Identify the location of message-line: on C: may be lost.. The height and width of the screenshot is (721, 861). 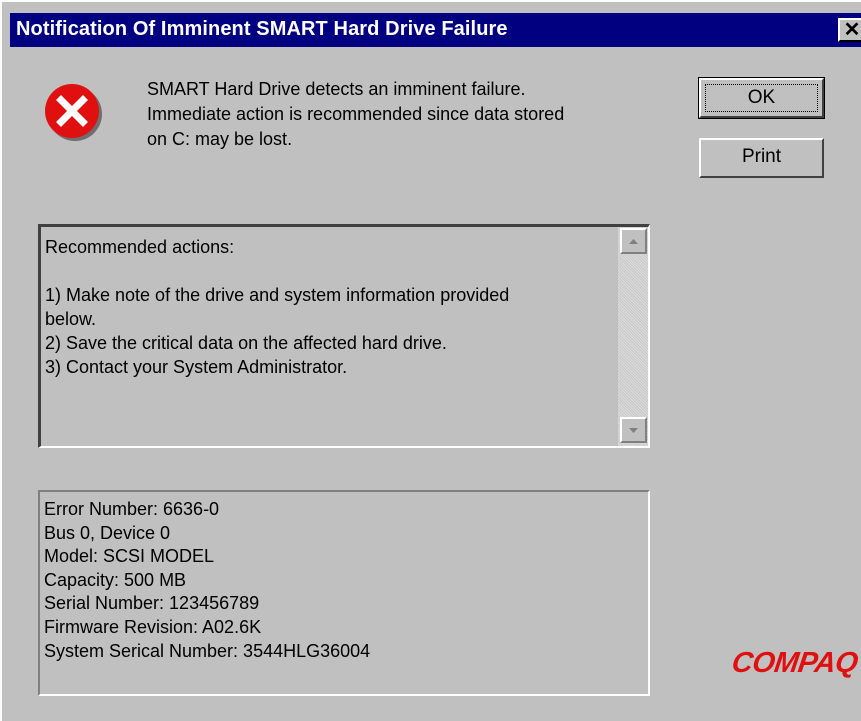
(220, 139).